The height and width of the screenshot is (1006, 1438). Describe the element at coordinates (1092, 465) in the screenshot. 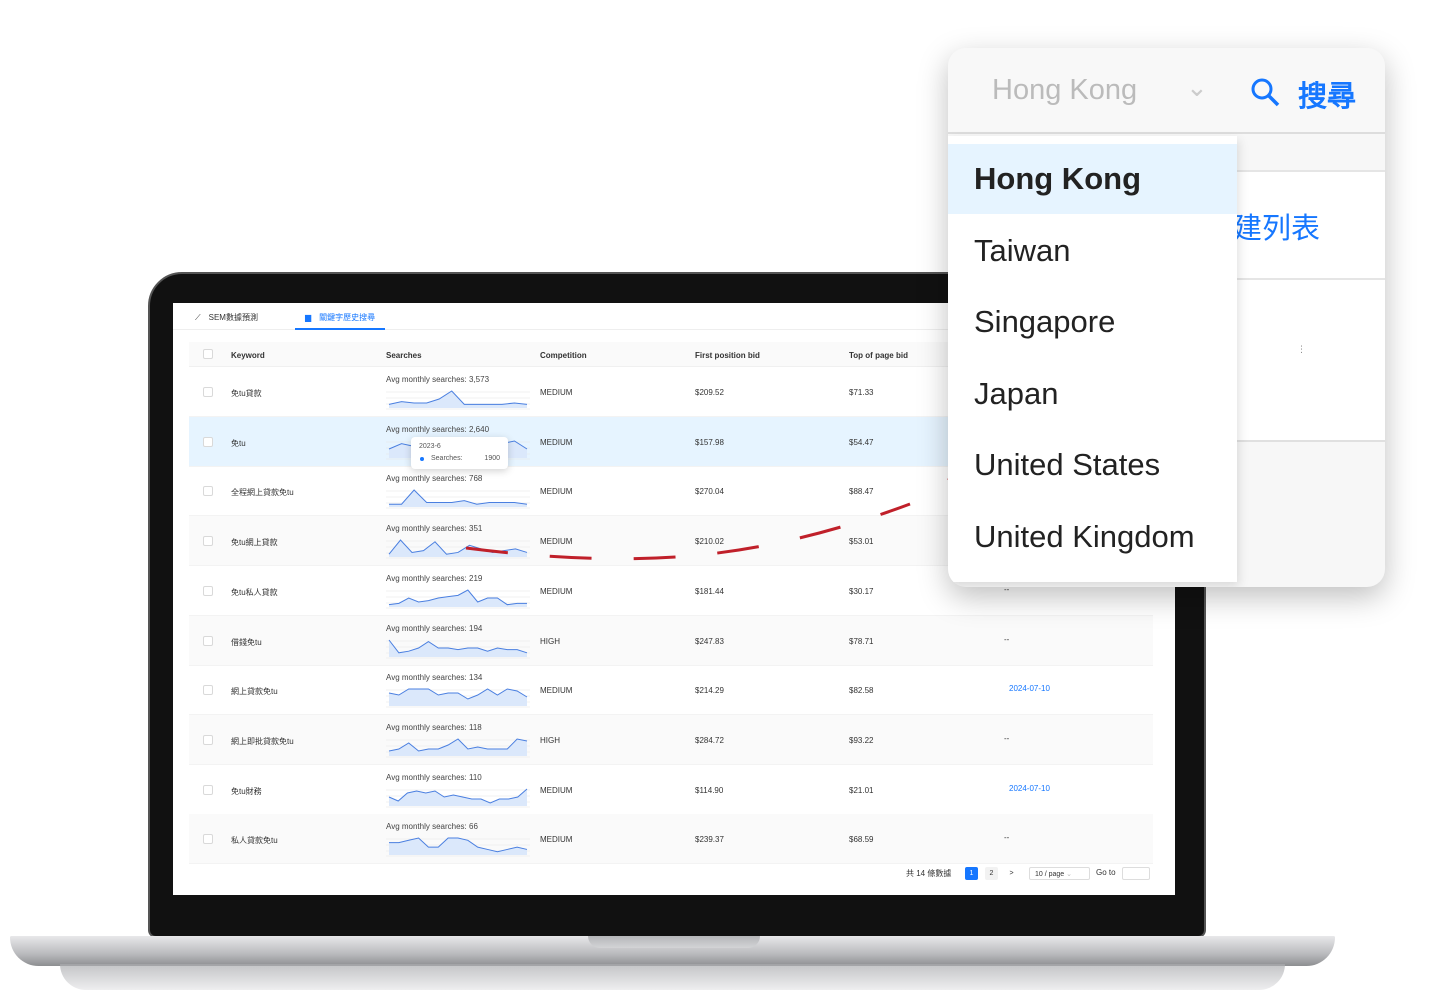

I see `region-option: United States` at that location.